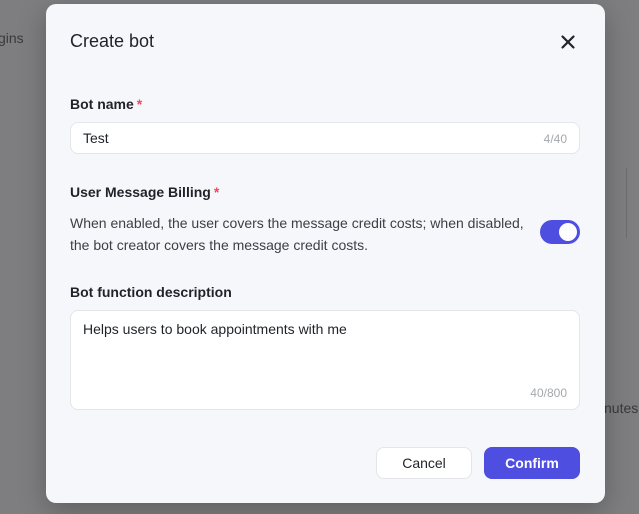 This screenshot has height=514, width=639. I want to click on bot-name-input: Test 4/40, so click(325, 138).